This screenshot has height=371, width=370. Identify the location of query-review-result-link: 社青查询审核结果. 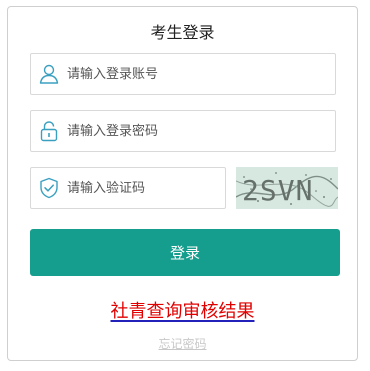
(182, 310).